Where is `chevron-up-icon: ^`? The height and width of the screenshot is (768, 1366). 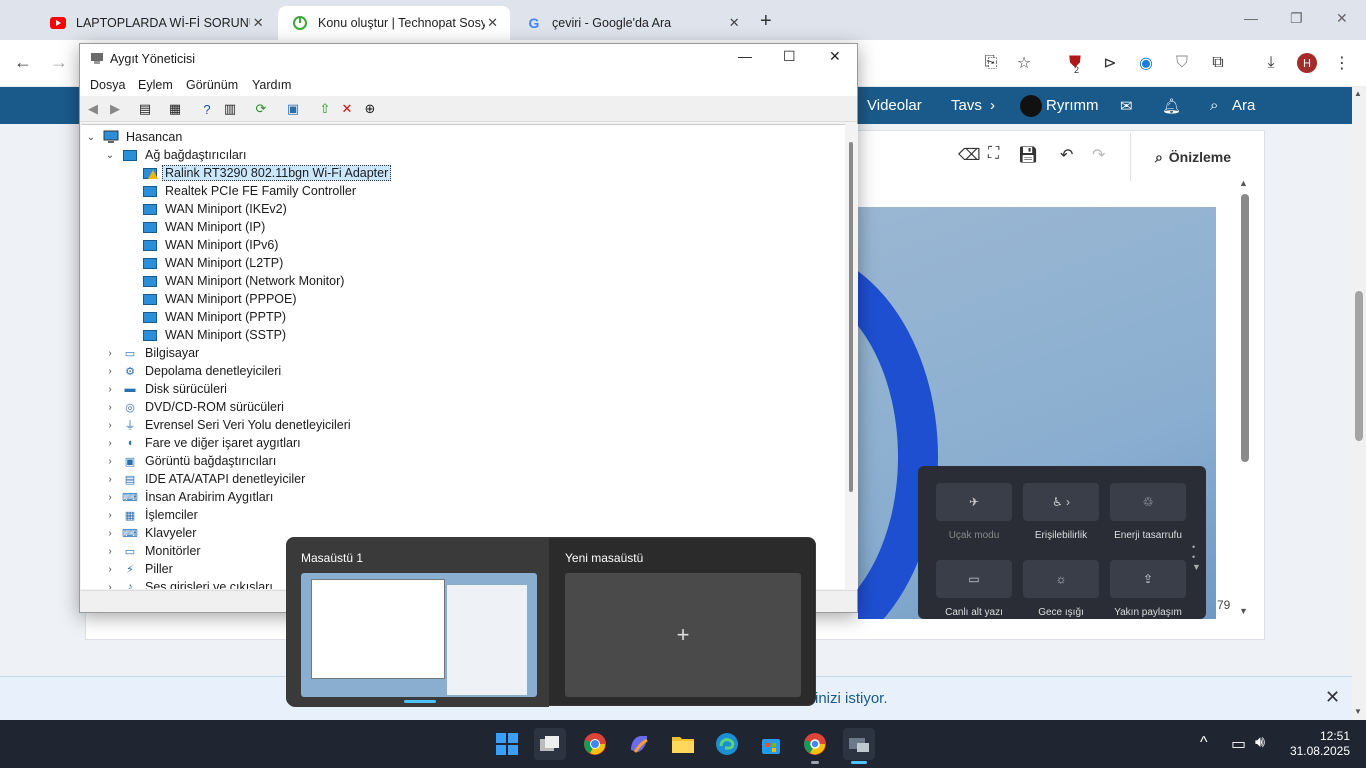
chevron-up-icon: ^ is located at coordinates (1204, 743).